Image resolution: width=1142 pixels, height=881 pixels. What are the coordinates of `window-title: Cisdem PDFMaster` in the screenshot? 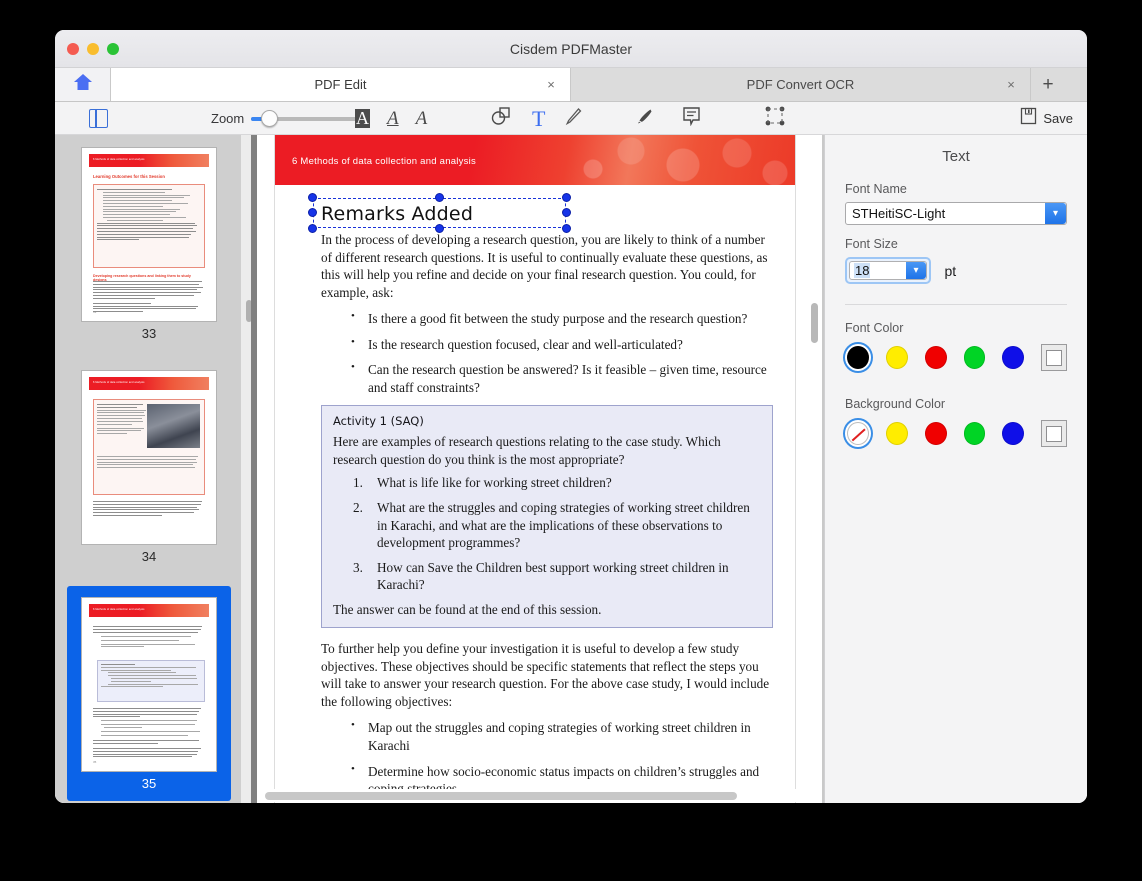 It's located at (571, 49).